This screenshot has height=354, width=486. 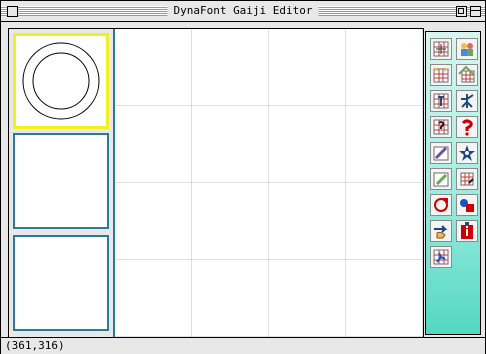 I want to click on info-icon-graphic, so click(x=467, y=230).